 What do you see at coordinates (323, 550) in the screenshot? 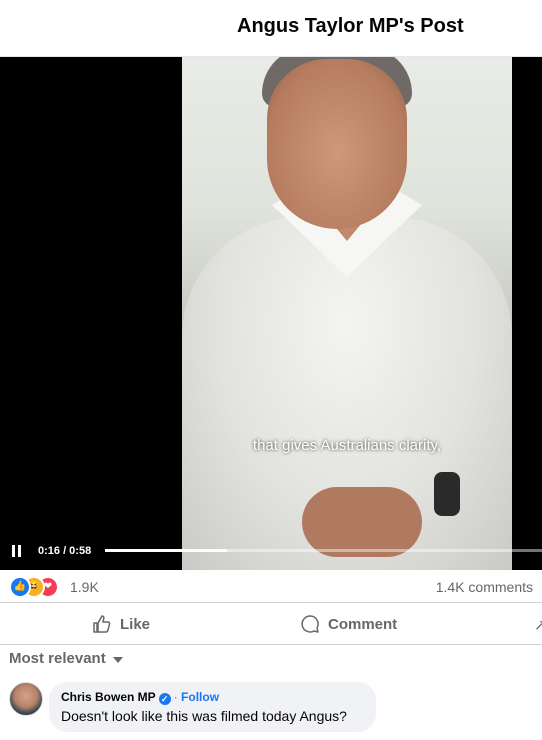
I see `video-progress-bar` at bounding box center [323, 550].